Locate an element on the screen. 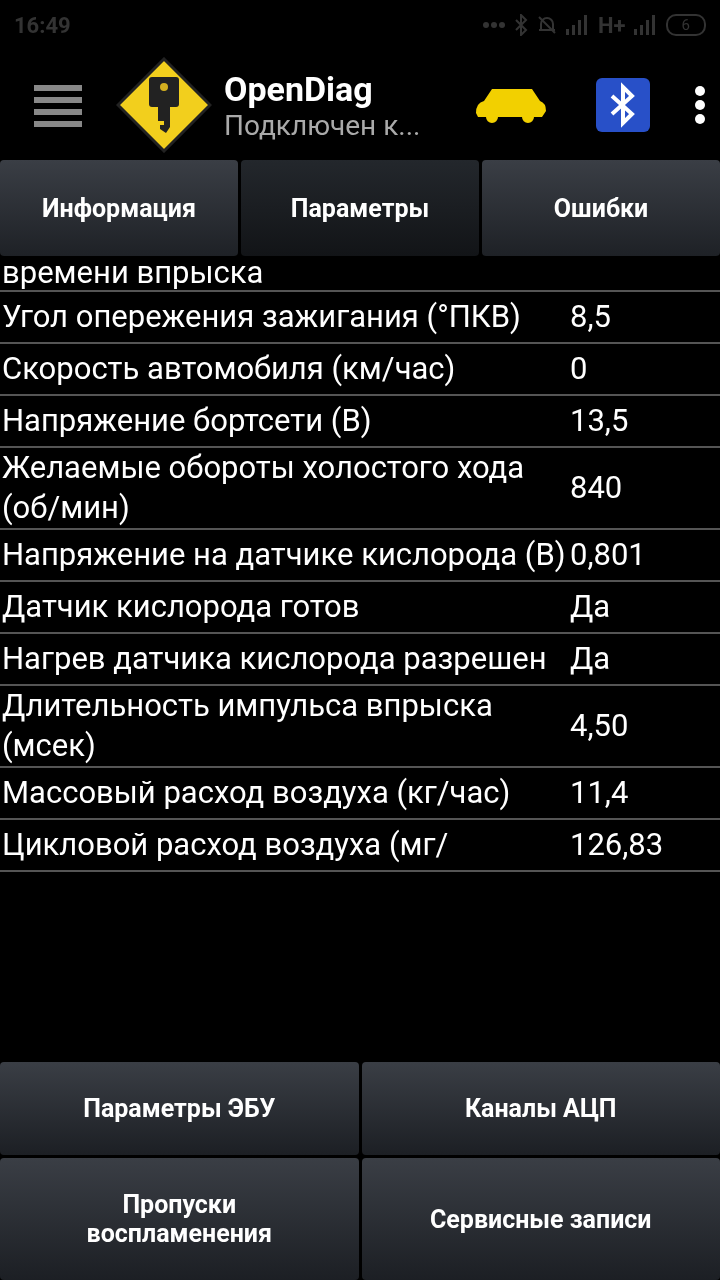 The image size is (720, 1280). parameter-value: 0,801 is located at coordinates (608, 555).